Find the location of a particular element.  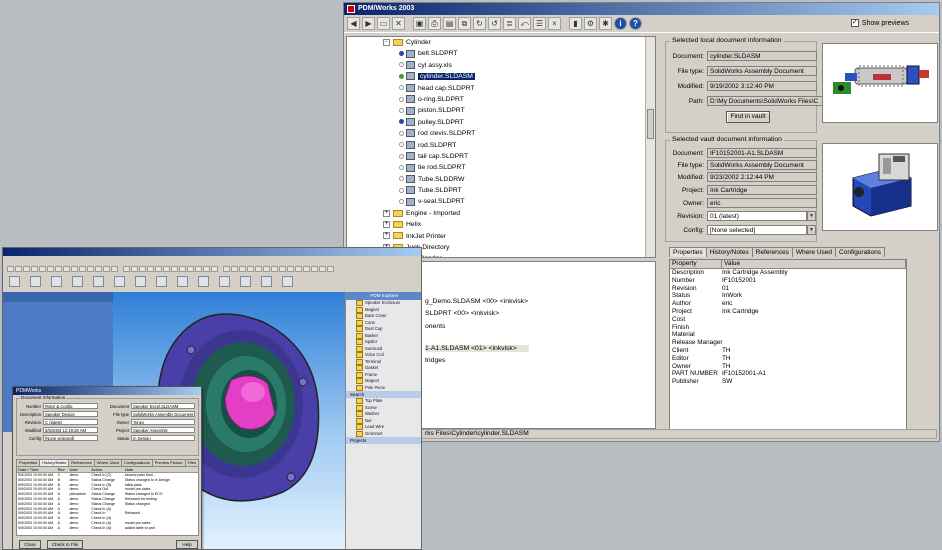

help-button: Help is located at coordinates (187, 544).